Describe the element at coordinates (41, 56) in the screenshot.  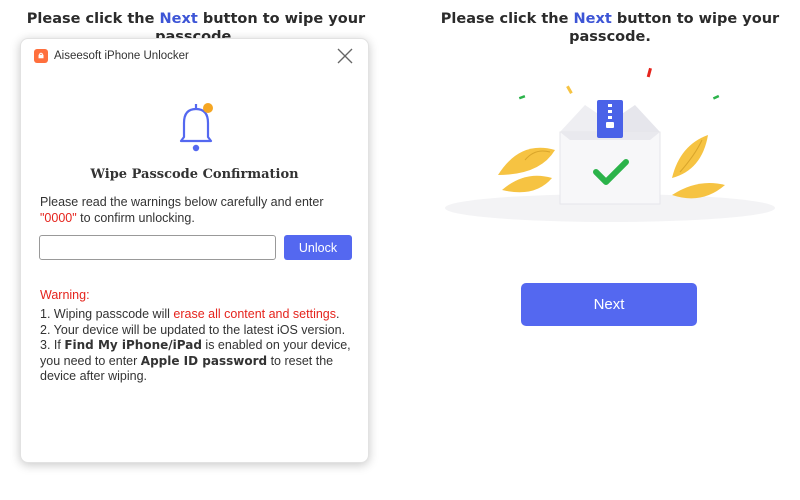
I see `lock-icon: 🔒︎` at that location.